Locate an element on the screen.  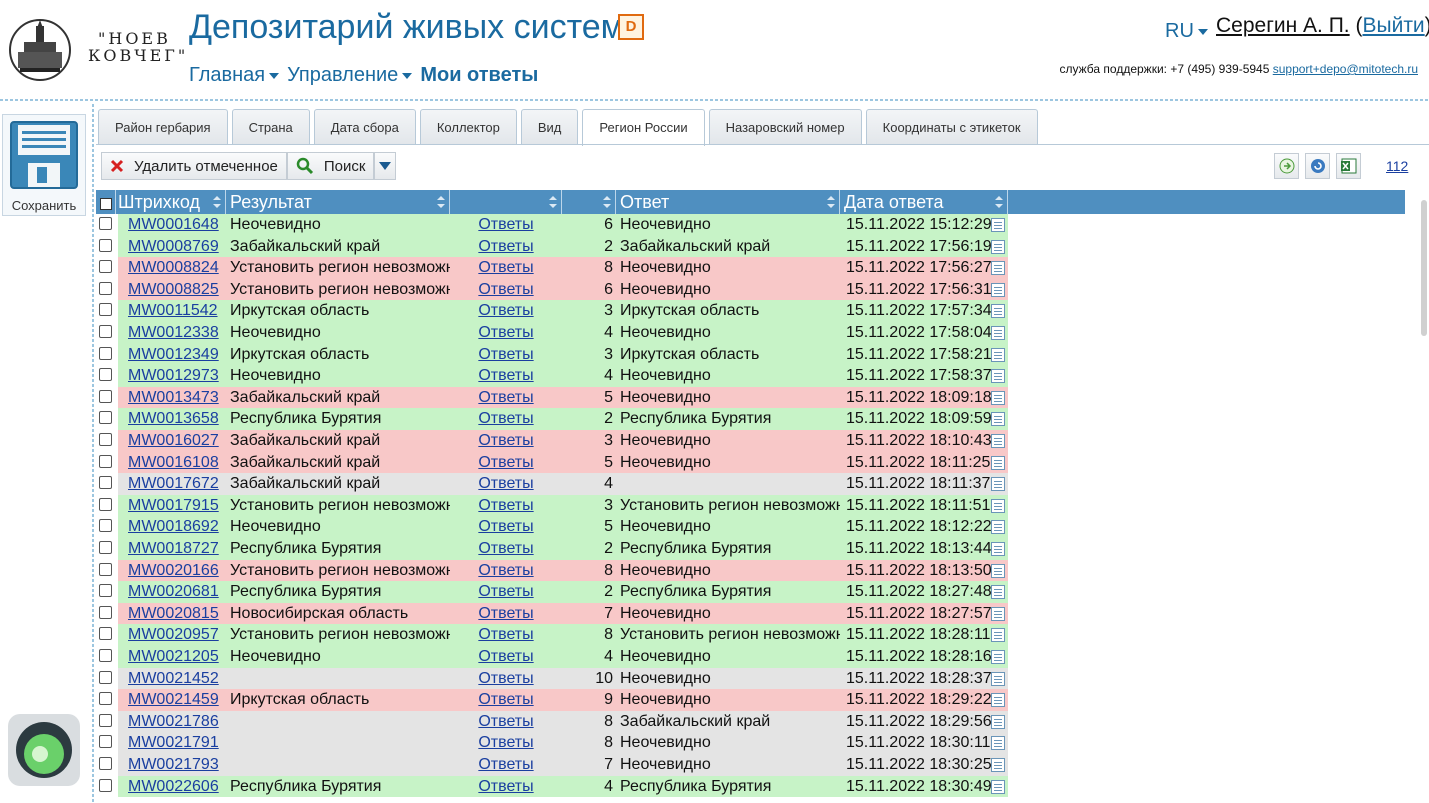
barcode-link: MW0017915 is located at coordinates (173, 505).